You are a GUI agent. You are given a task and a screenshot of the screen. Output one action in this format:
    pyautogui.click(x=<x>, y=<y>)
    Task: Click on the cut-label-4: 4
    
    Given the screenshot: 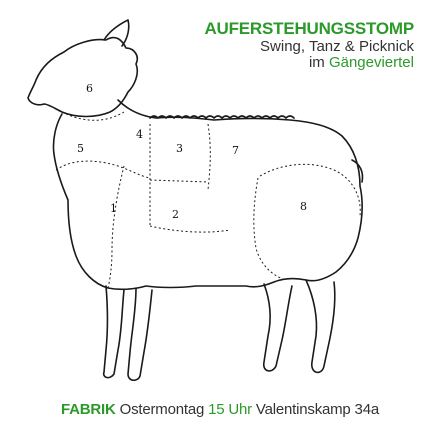 What is the action you would take?
    pyautogui.click(x=139, y=134)
    